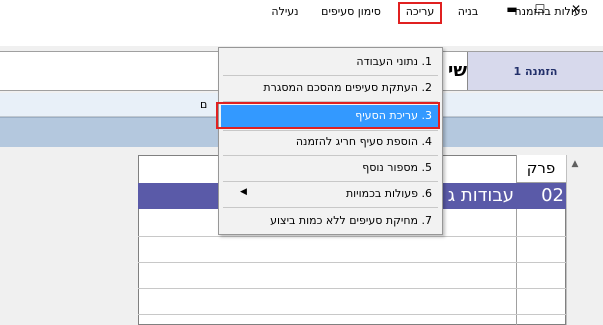 Image resolution: width=603 pixels, height=325 pixels. I want to click on menu-build: בניה, so click(468, 13).